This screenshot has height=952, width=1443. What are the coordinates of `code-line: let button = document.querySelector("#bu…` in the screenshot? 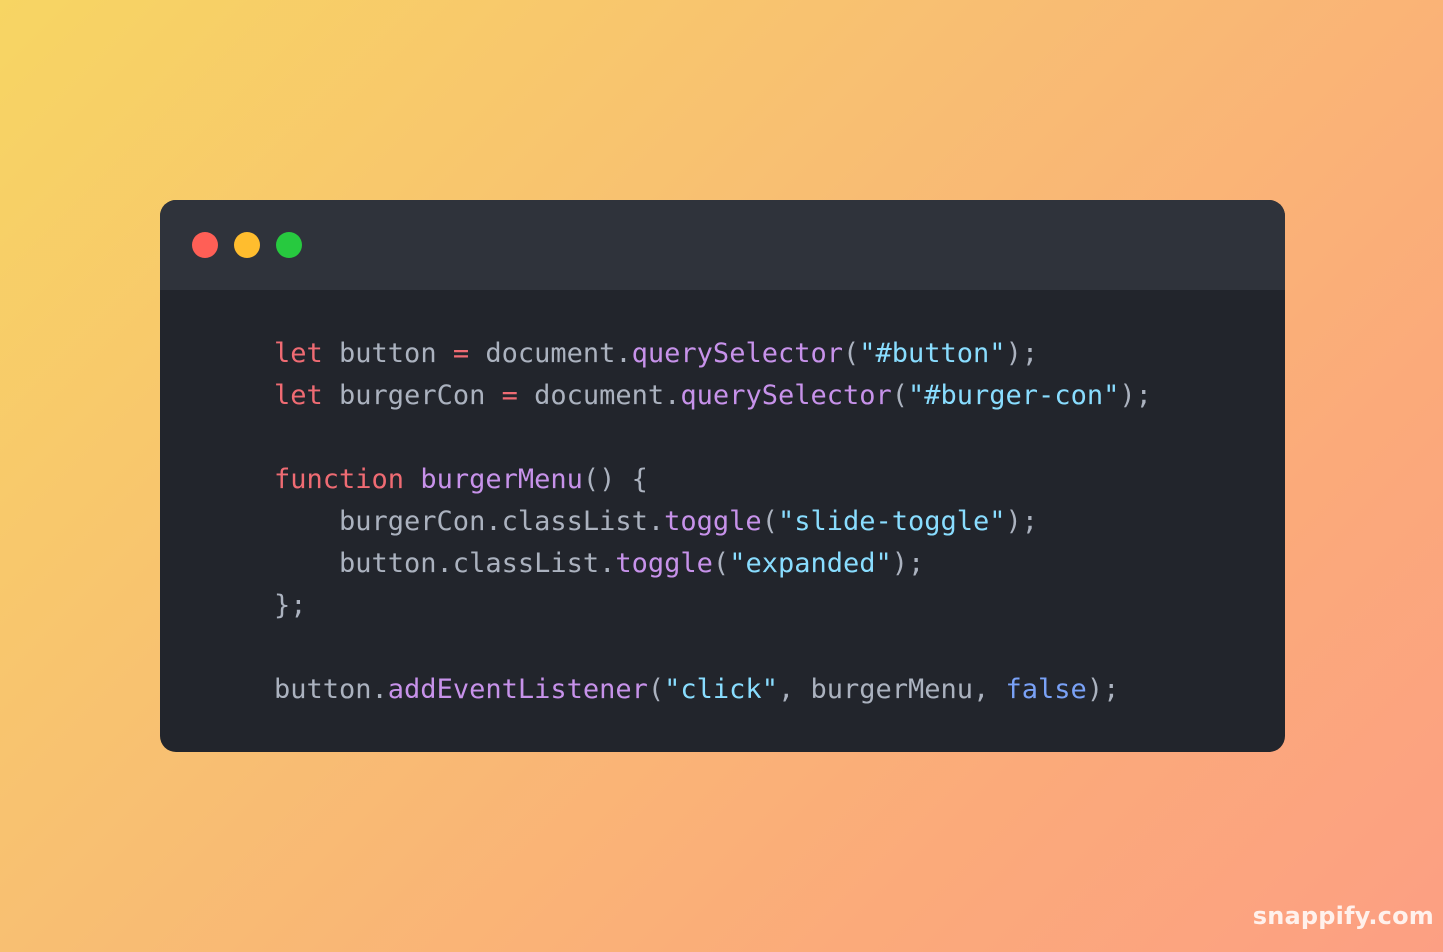 It's located at (713, 354).